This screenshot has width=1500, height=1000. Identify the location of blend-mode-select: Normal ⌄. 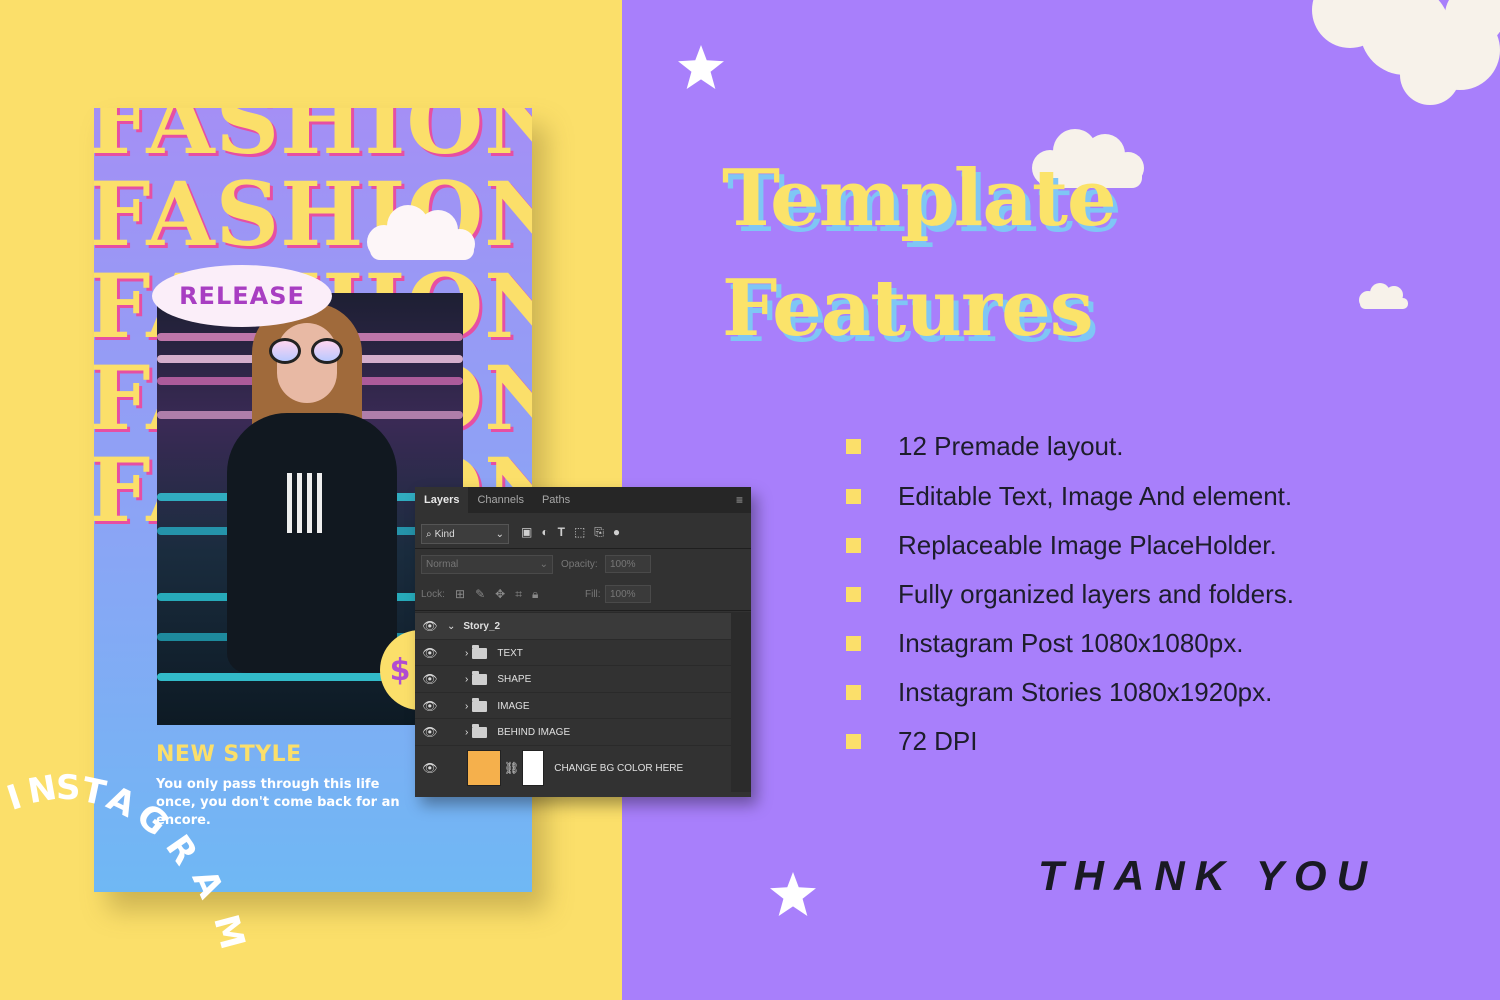
(487, 564).